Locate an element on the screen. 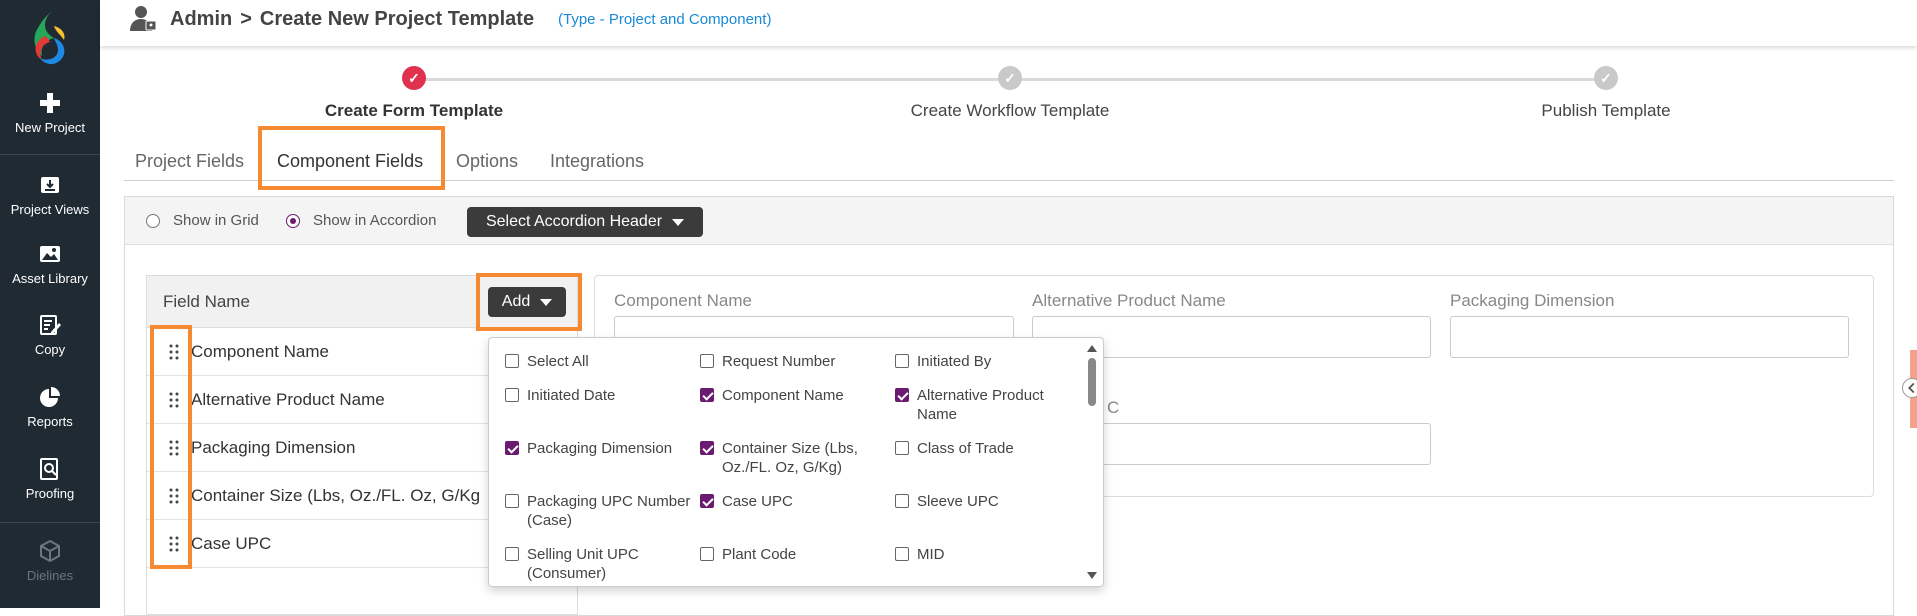 This screenshot has width=1917, height=616. dropdown-scrollbar is located at coordinates (1092, 462).